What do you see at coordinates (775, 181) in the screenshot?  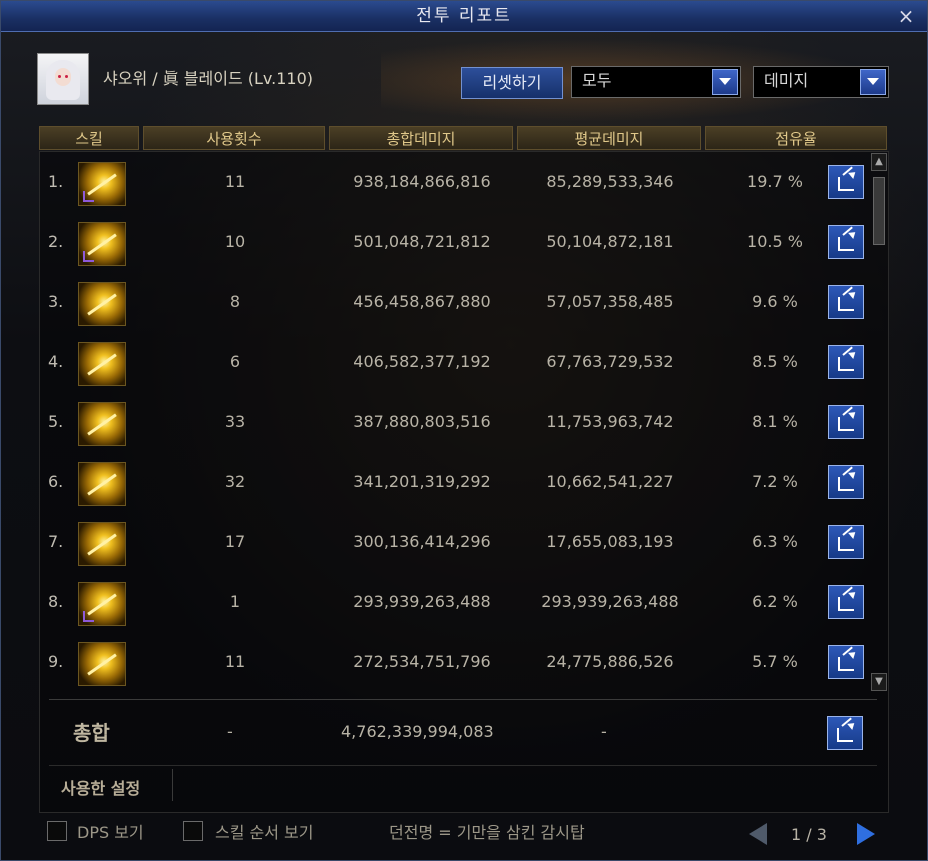 I see `row-share: 19.7 %` at bounding box center [775, 181].